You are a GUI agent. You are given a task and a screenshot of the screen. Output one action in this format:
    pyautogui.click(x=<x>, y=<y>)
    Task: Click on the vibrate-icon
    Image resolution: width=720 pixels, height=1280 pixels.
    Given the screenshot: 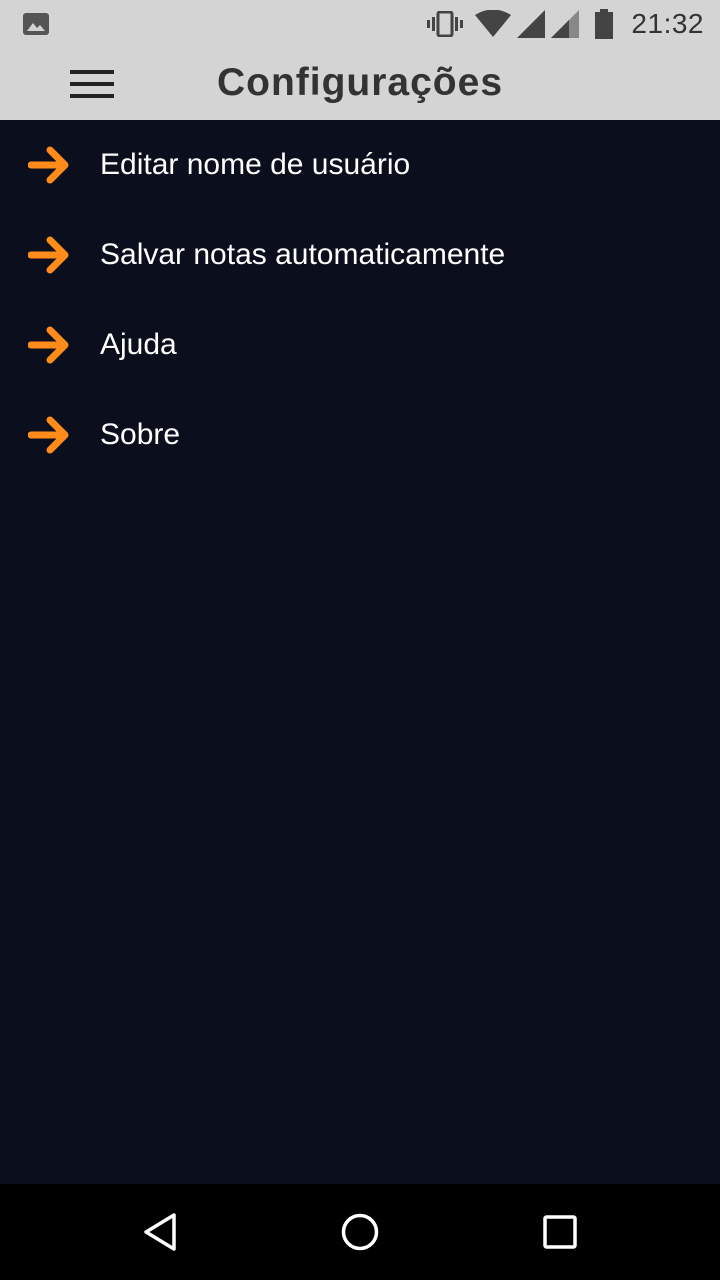 What is the action you would take?
    pyautogui.click(x=445, y=24)
    